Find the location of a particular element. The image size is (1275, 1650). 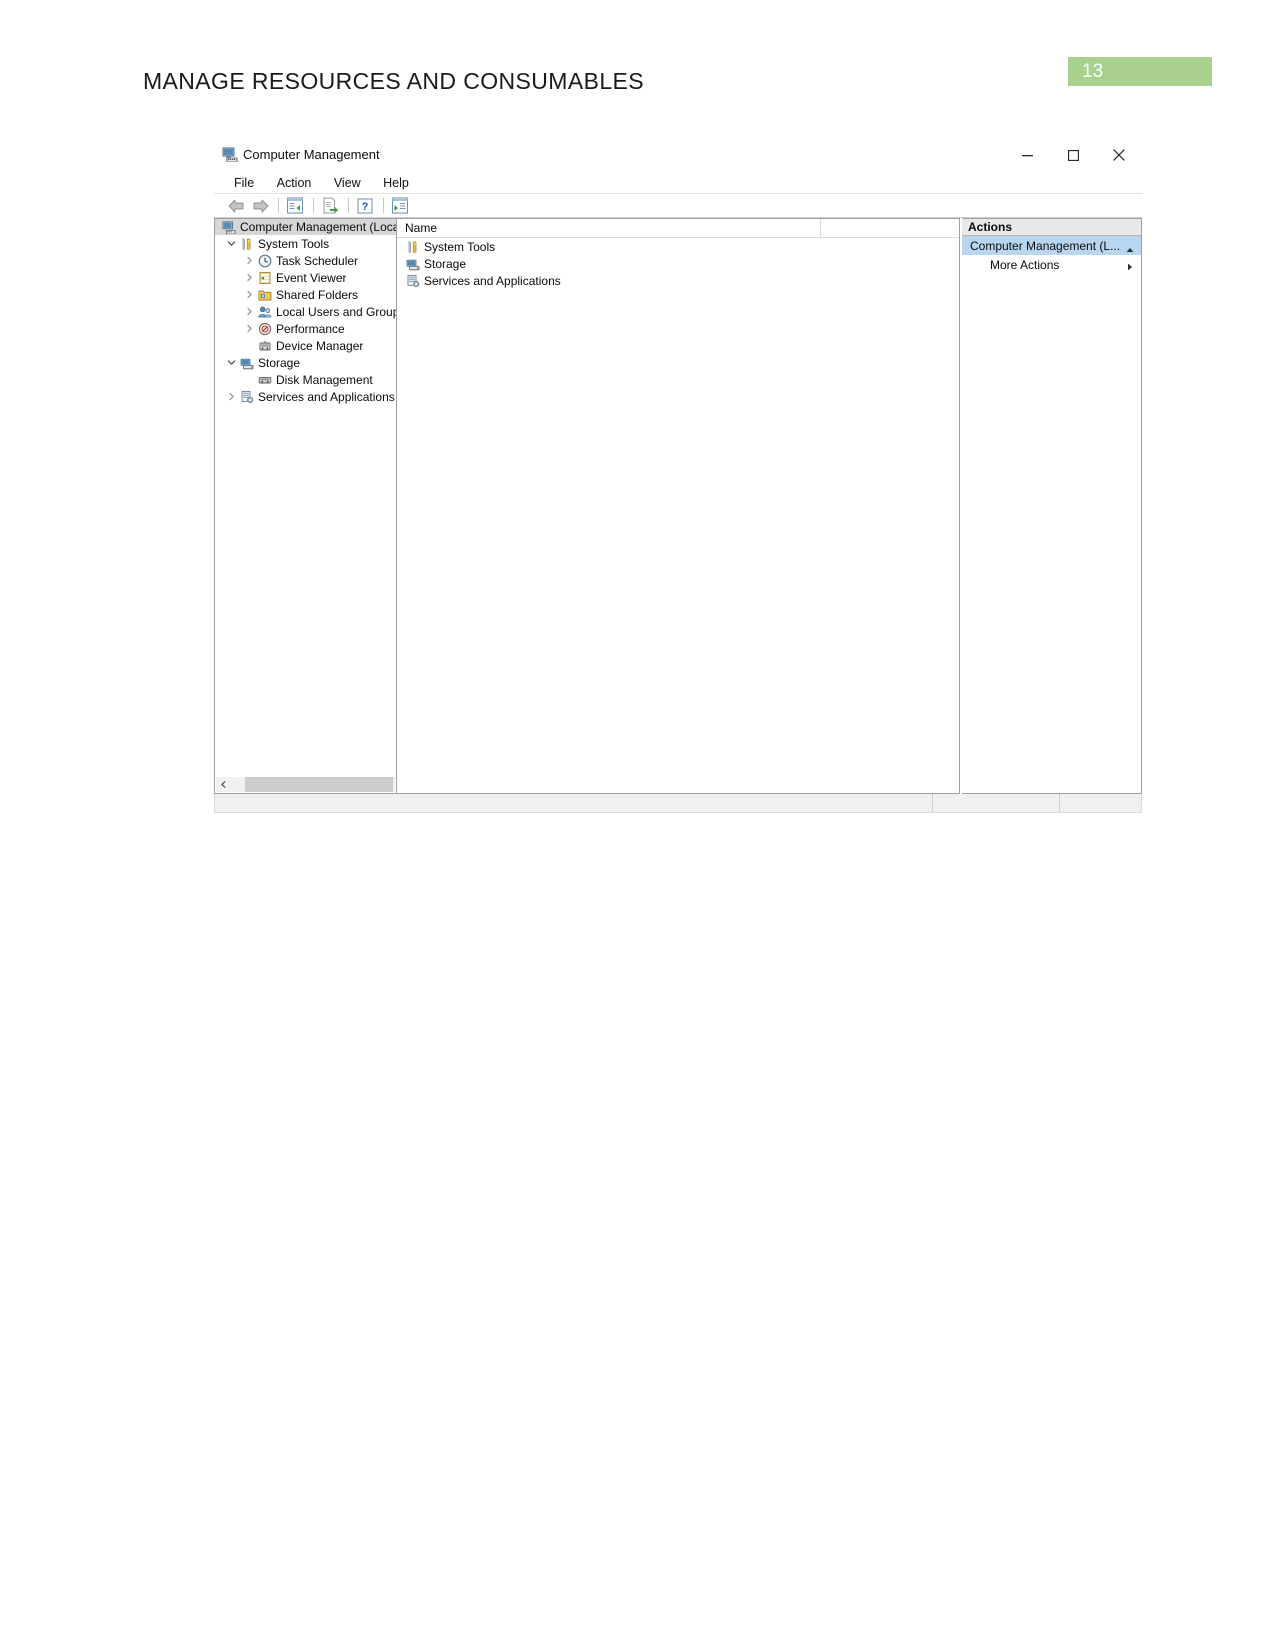

tree-node-event-viewer: Event Viewer is located at coordinates (305, 277).